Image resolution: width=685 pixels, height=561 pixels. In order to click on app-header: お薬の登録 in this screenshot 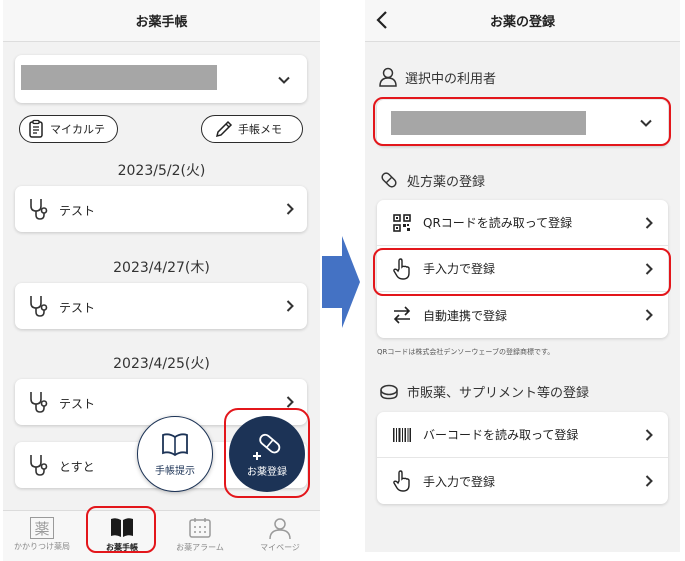, I will do `click(522, 21)`.